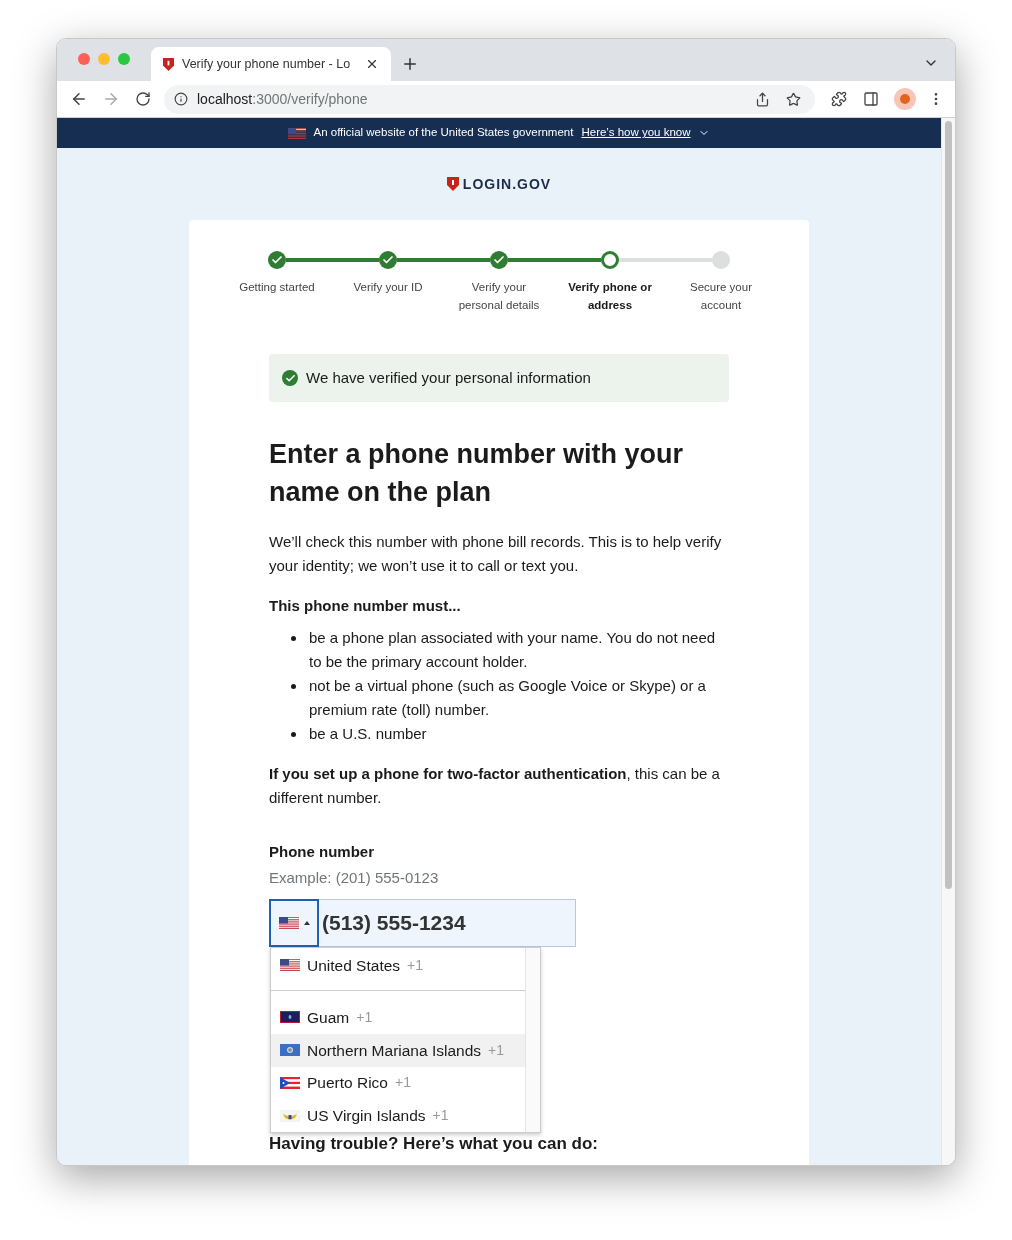 The image size is (1012, 1240). I want to click on page-heading: Enter a phone number with your name on the plan, so click(477, 473).